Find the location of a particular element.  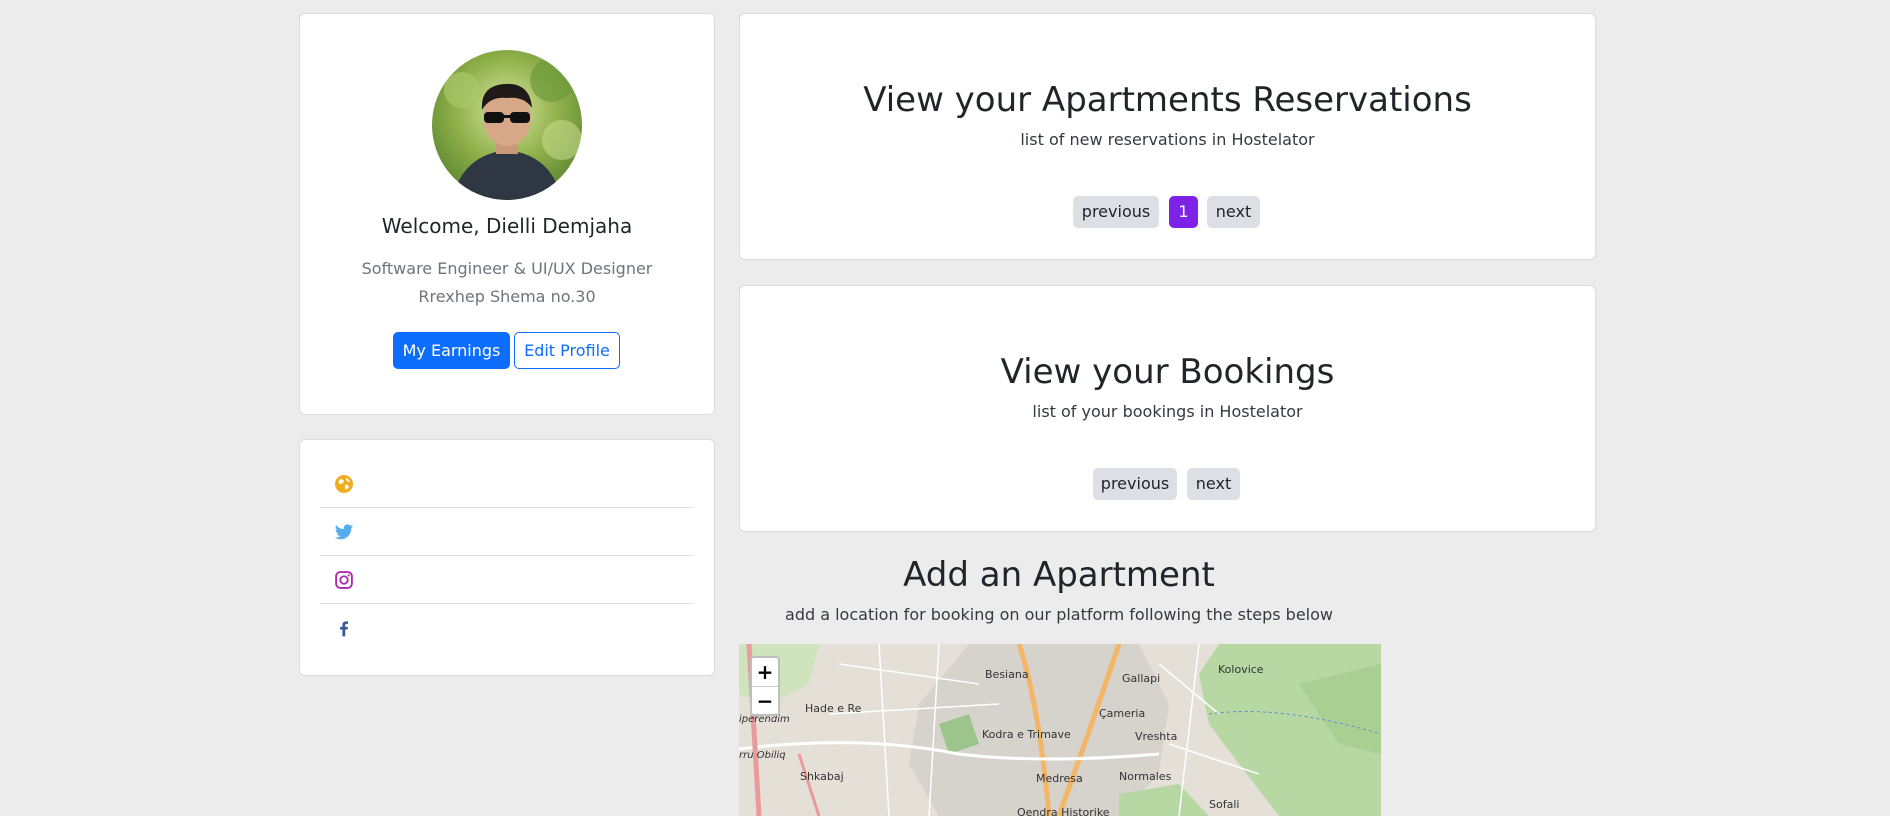

map-label-shkabaj: Shkabaj is located at coordinates (822, 776).